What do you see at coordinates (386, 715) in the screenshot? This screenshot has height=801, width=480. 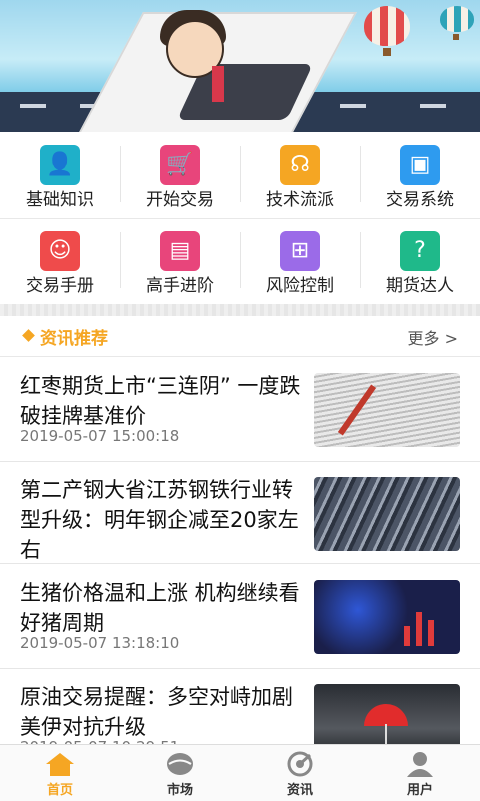 I see `umbrella-graphic` at bounding box center [386, 715].